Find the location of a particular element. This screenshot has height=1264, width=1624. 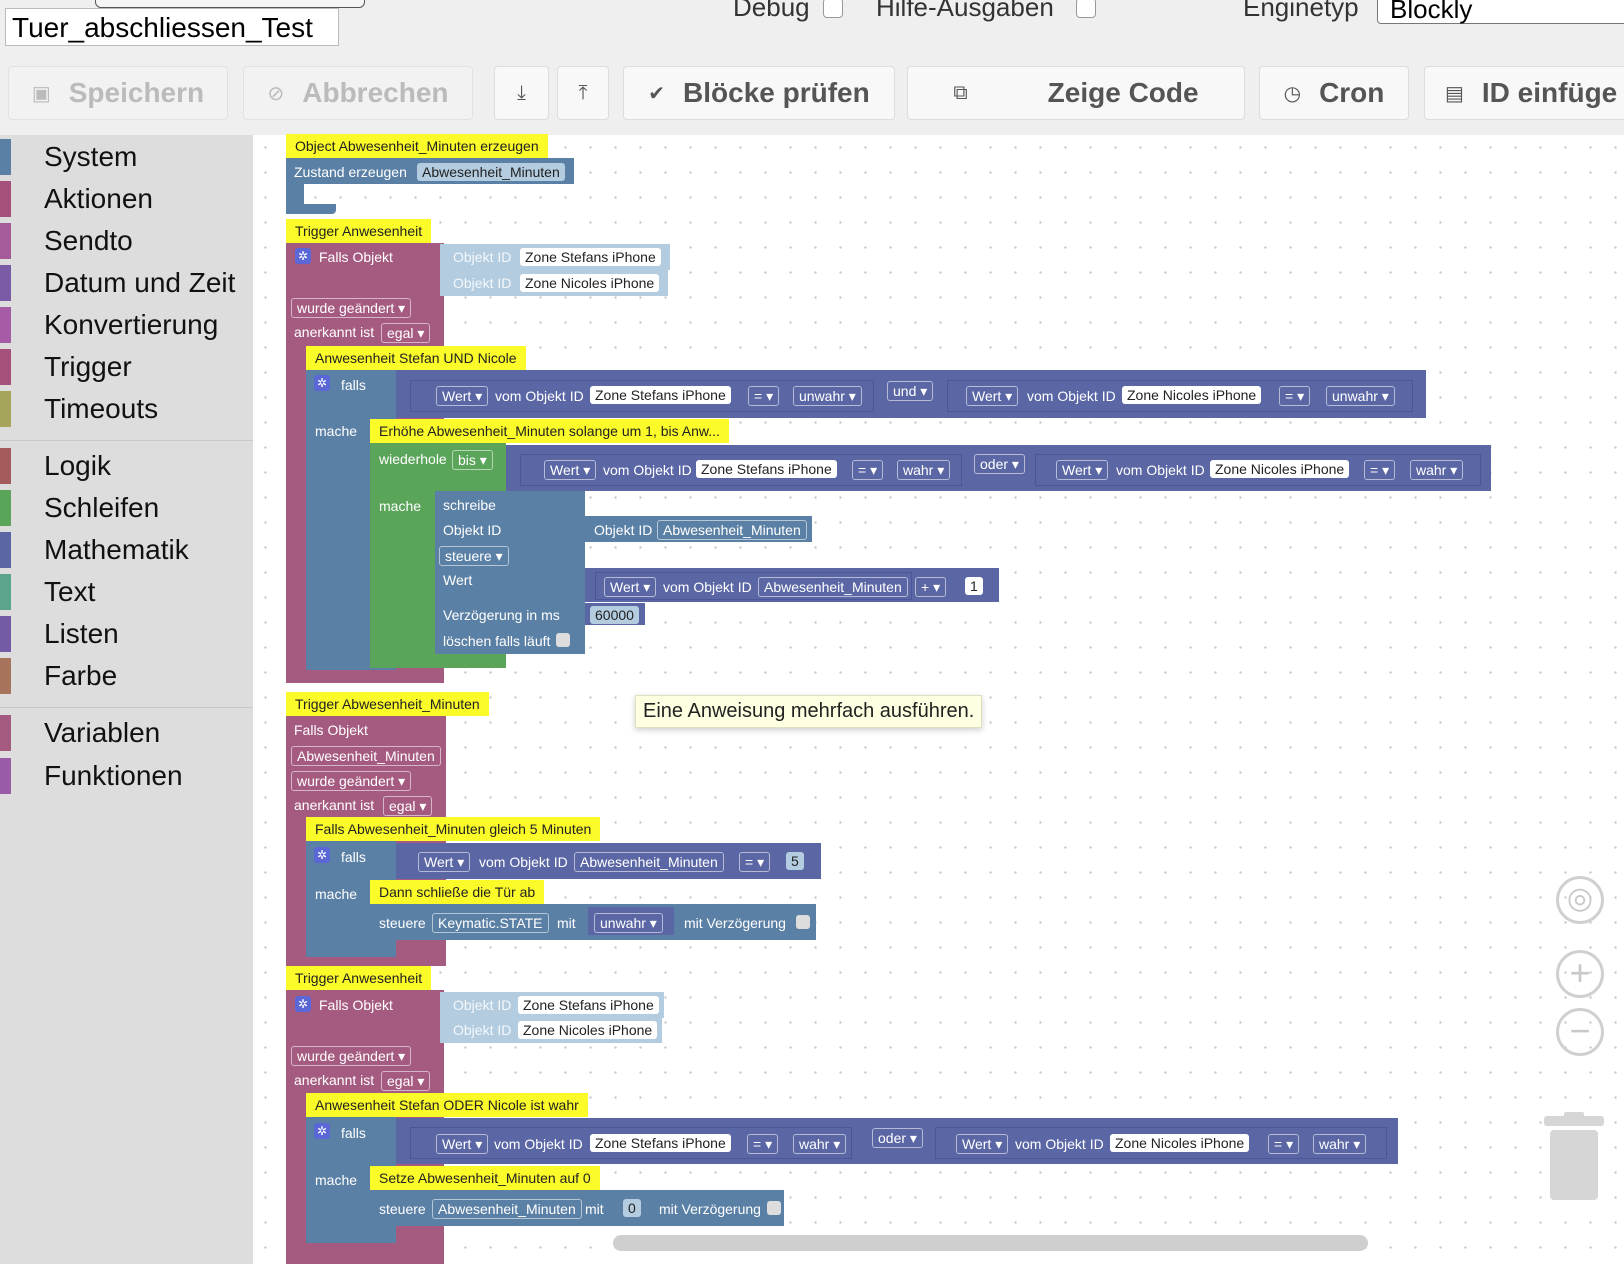

recenter-icon: ◎ is located at coordinates (1580, 900).